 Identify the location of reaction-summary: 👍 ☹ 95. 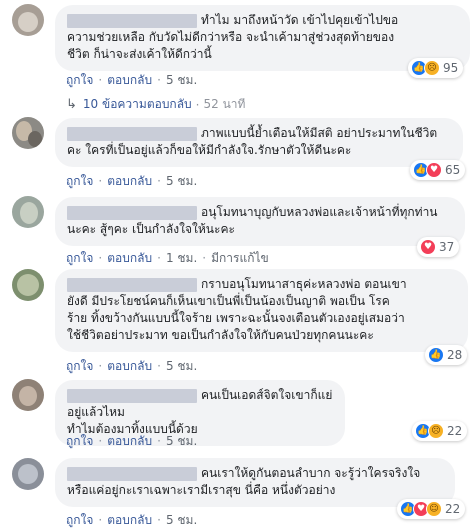
(436, 68).